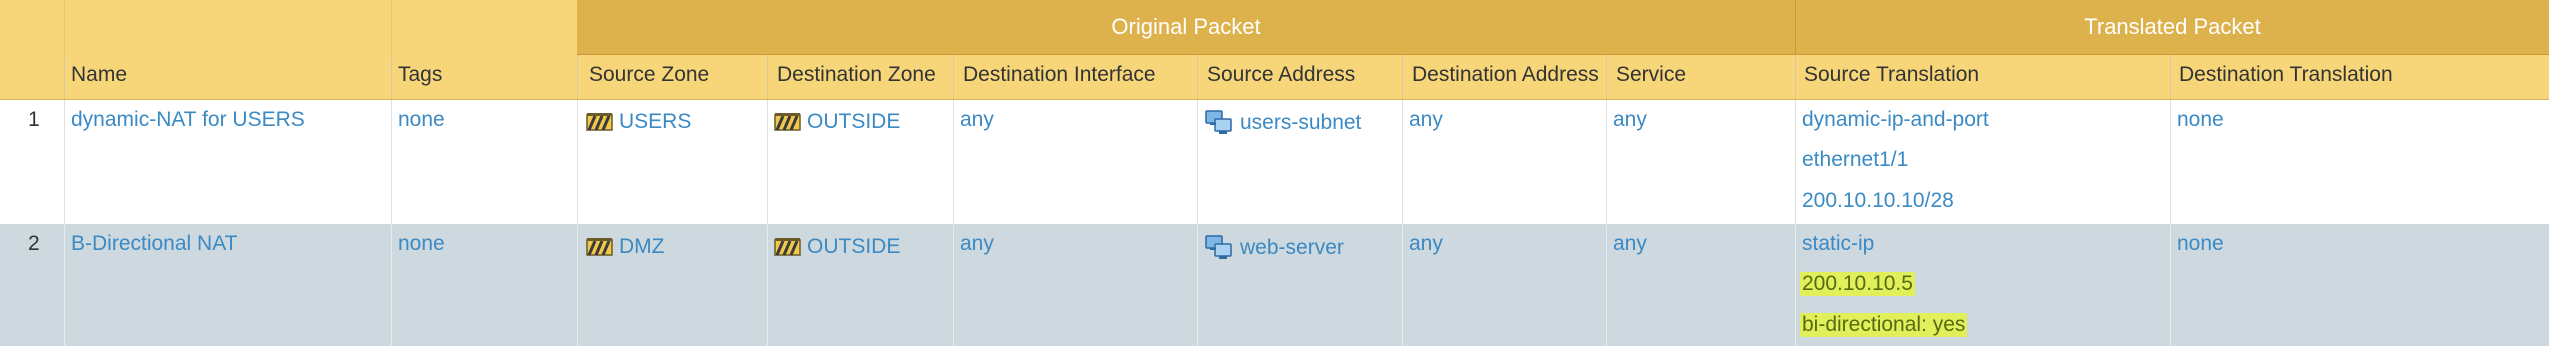 This screenshot has height=346, width=2549. I want to click on source-address-cell: users-subnet, so click(1282, 123).